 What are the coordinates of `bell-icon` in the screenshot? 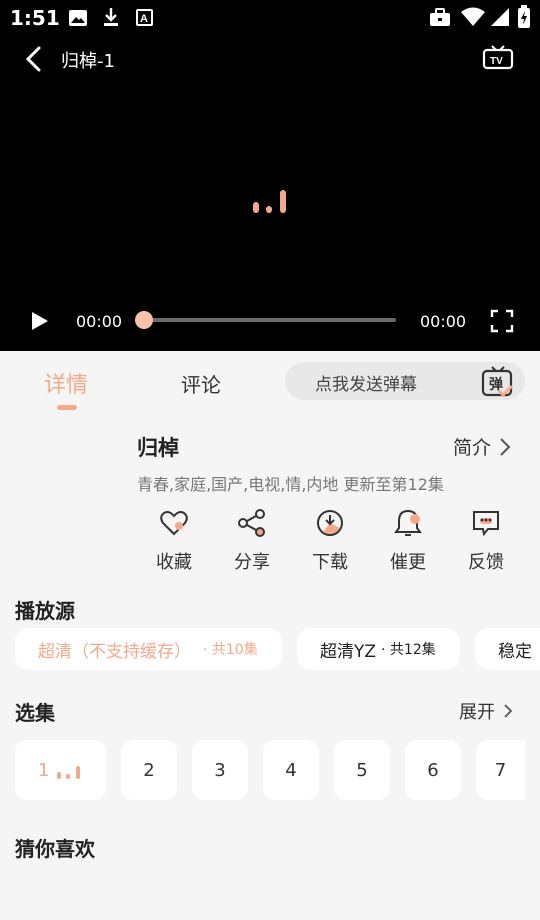 It's located at (408, 523).